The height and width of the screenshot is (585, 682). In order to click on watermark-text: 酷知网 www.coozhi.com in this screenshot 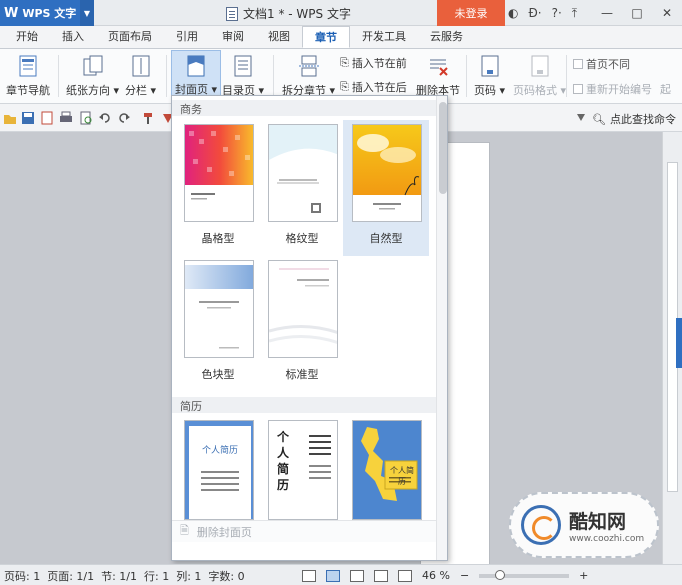, I will do `click(606, 525)`.